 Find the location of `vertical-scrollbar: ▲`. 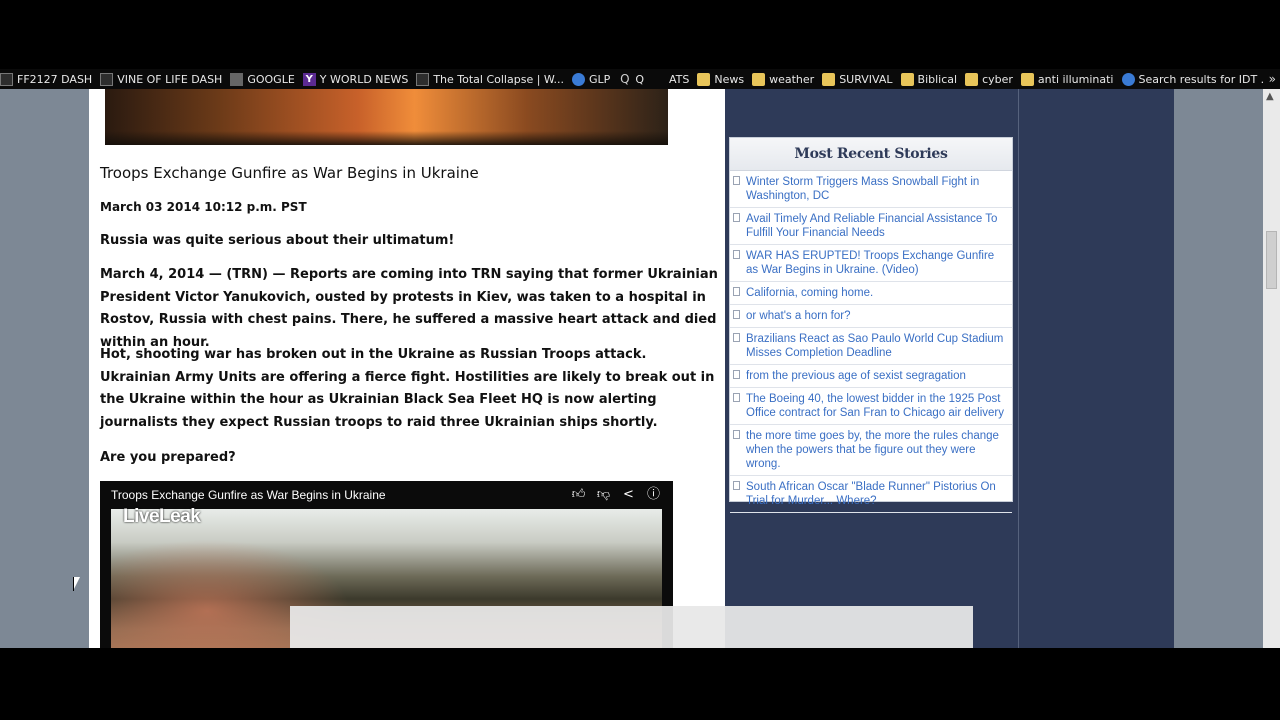

vertical-scrollbar: ▲ is located at coordinates (1271, 368).